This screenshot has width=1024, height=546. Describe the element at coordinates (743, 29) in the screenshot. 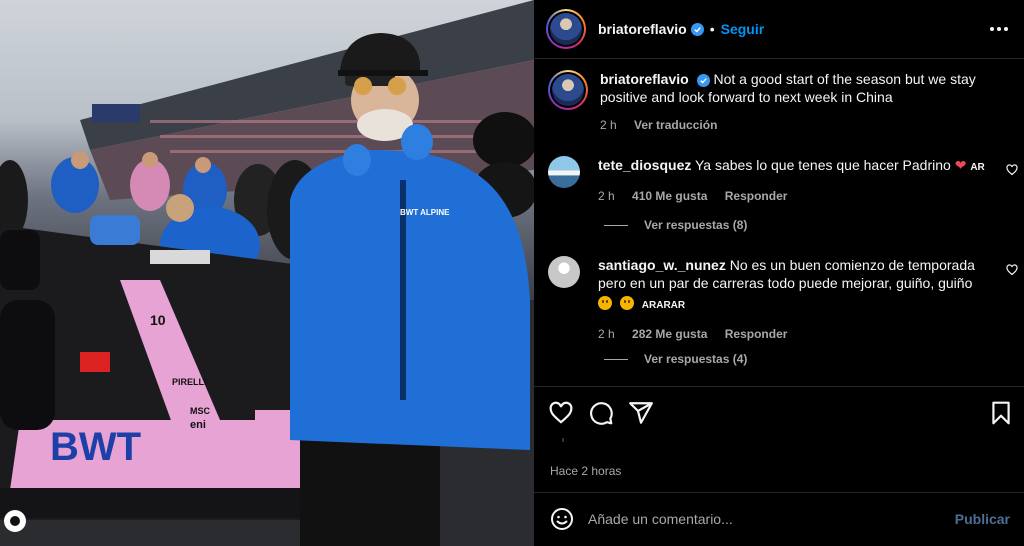

I see `follow-button: Seguir` at that location.